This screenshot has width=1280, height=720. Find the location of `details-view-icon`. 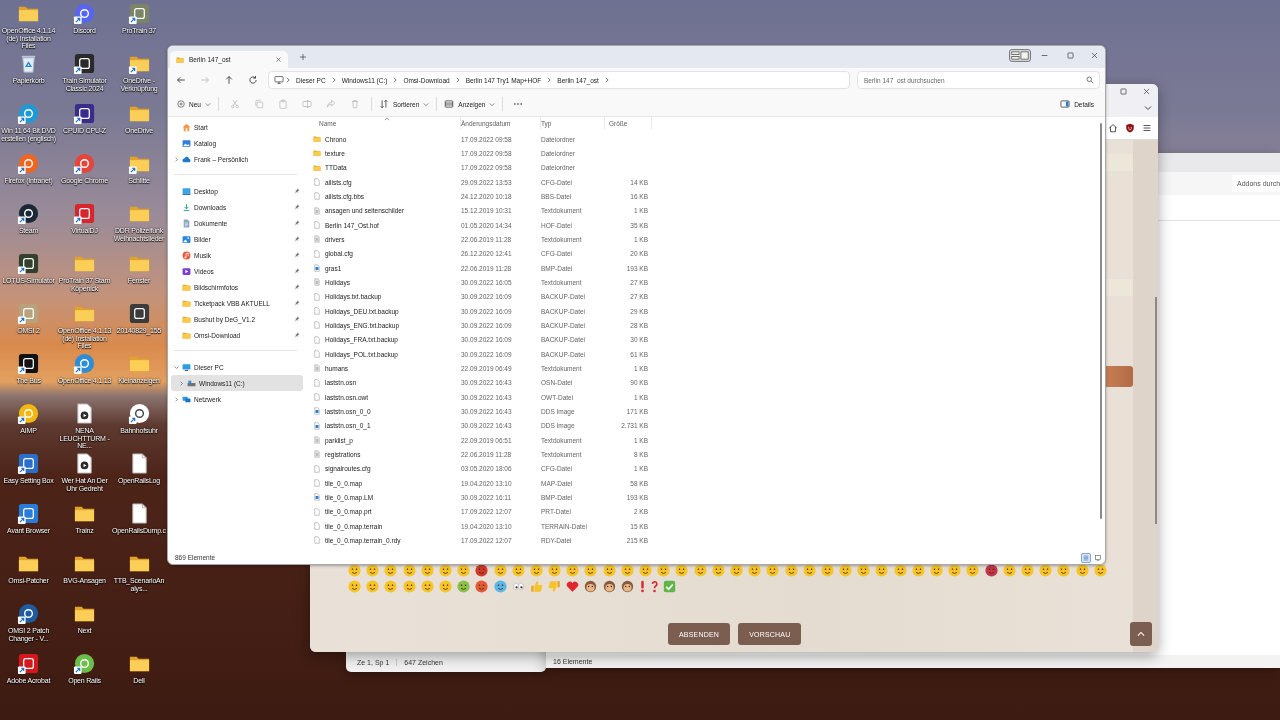

details-view-icon is located at coordinates (1086, 557).